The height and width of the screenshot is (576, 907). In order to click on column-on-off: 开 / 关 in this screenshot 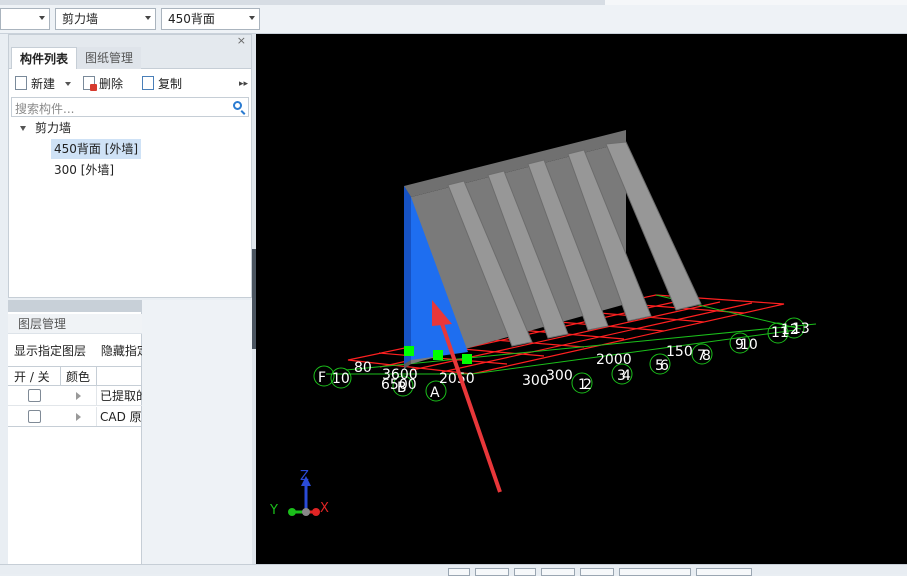, I will do `click(32, 377)`.